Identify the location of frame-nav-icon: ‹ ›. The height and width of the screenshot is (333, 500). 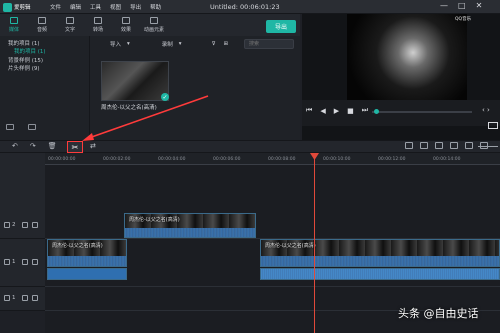
(486, 110).